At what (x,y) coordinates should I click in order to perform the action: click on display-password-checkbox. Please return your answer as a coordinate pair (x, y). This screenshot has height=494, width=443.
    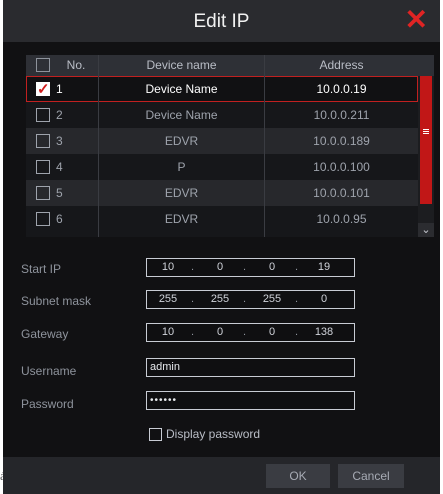
    Looking at the image, I should click on (155, 434).